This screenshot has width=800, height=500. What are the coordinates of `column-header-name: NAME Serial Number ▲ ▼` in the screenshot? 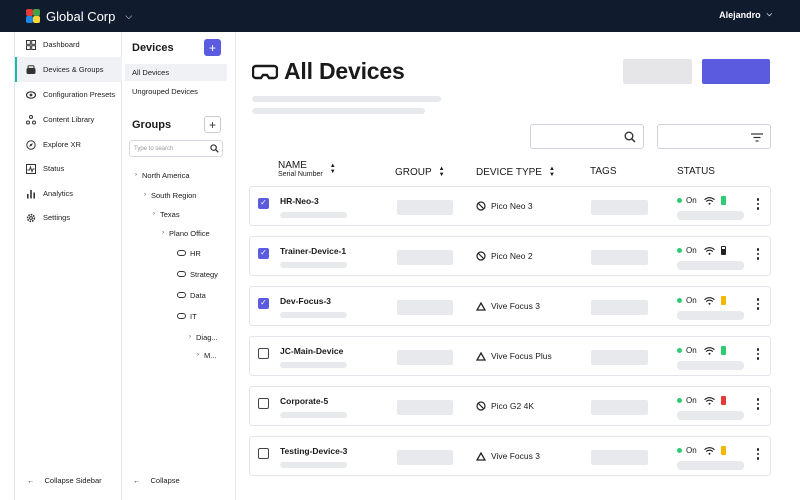 It's located at (307, 169).